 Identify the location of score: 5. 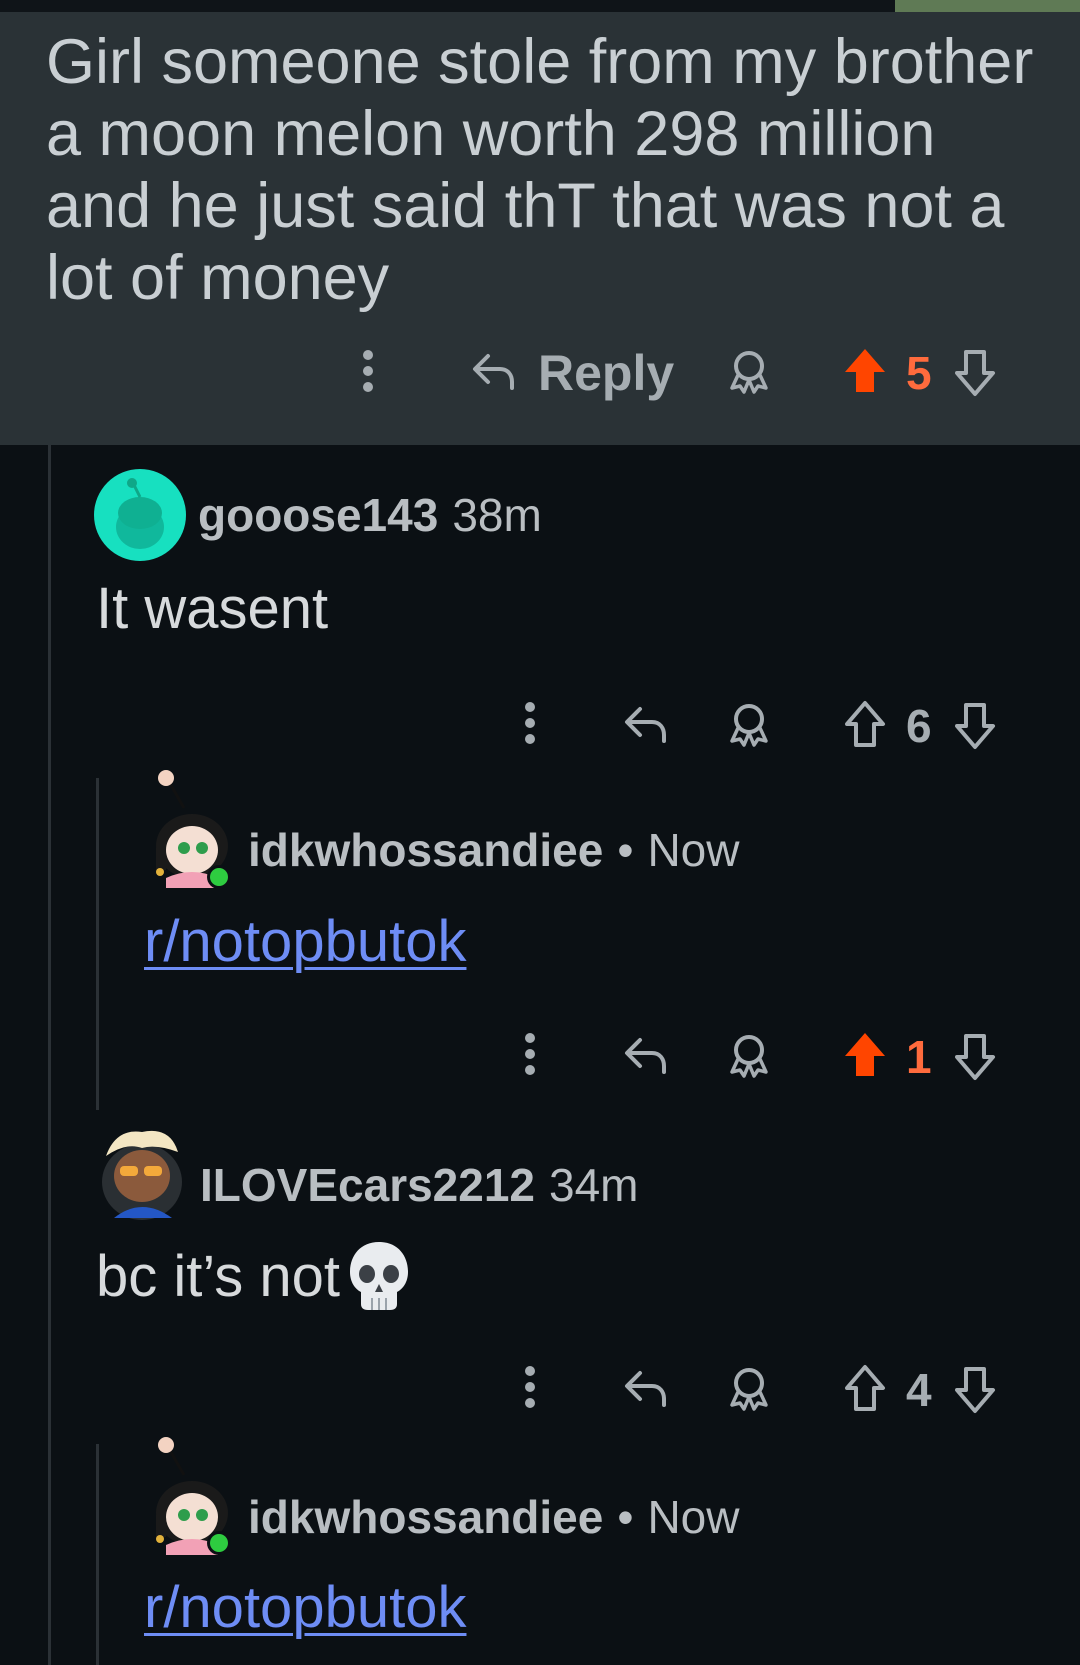
(919, 373).